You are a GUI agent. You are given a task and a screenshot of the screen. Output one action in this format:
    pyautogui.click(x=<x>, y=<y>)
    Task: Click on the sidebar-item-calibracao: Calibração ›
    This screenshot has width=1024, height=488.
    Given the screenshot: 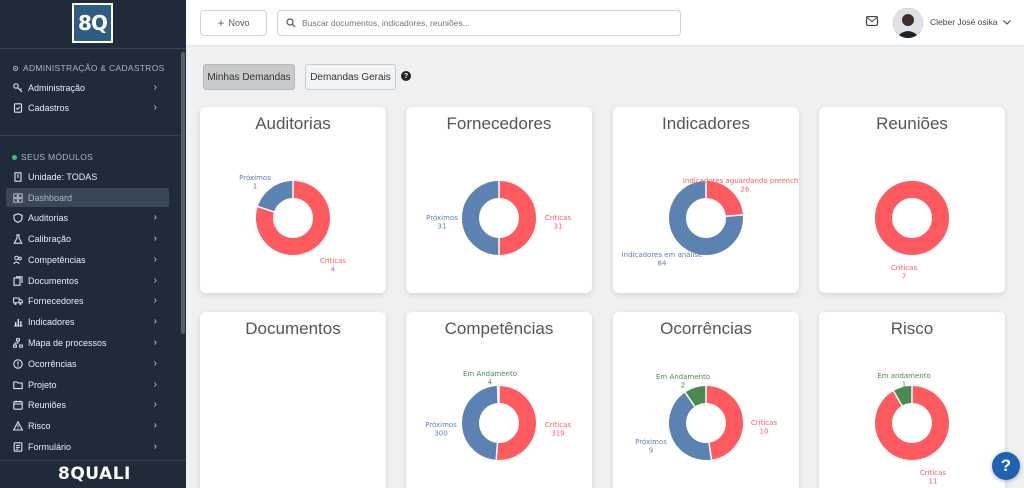 What is the action you would take?
    pyautogui.click(x=87, y=238)
    